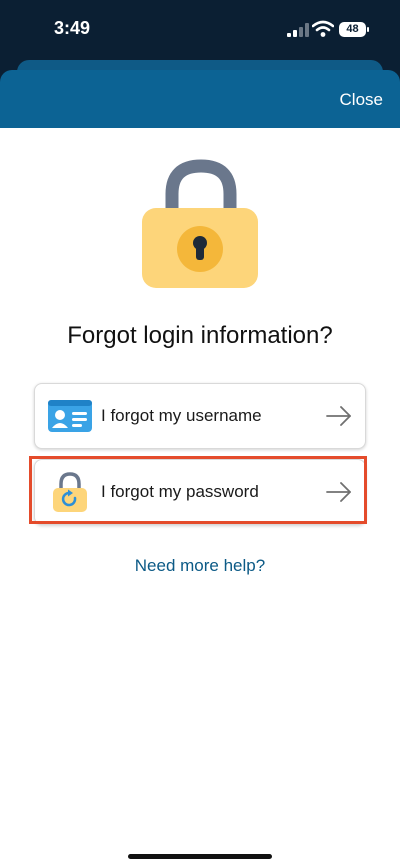 This screenshot has width=400, height=868. I want to click on forgot-password-button: I forgot my password, so click(200, 492).